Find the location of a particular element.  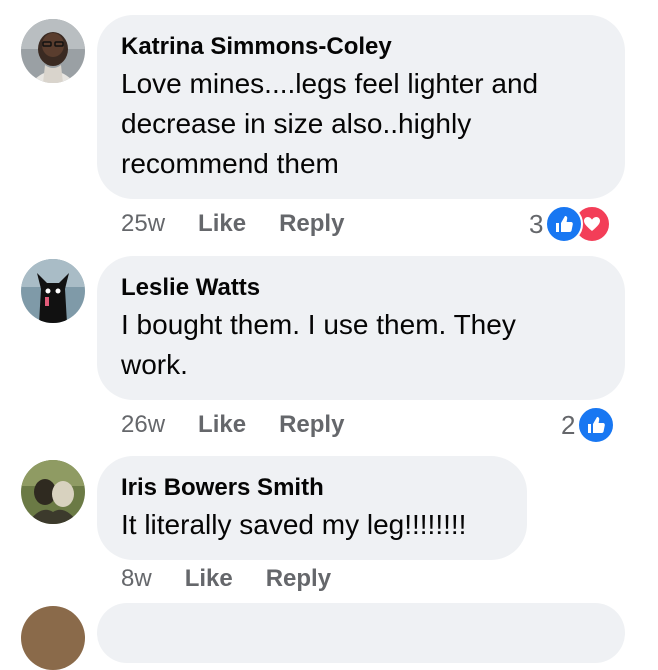

reaction-summary: 3 is located at coordinates (570, 224).